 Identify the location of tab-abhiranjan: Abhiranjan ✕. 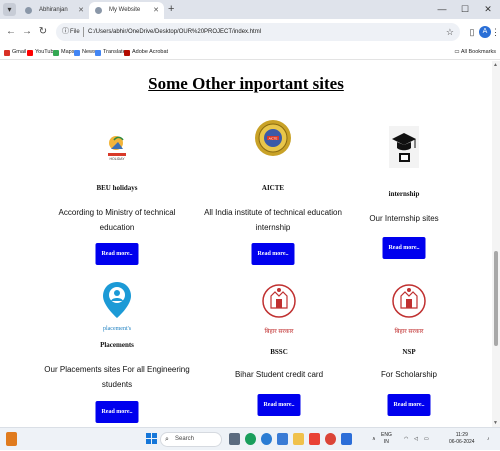
(54, 10).